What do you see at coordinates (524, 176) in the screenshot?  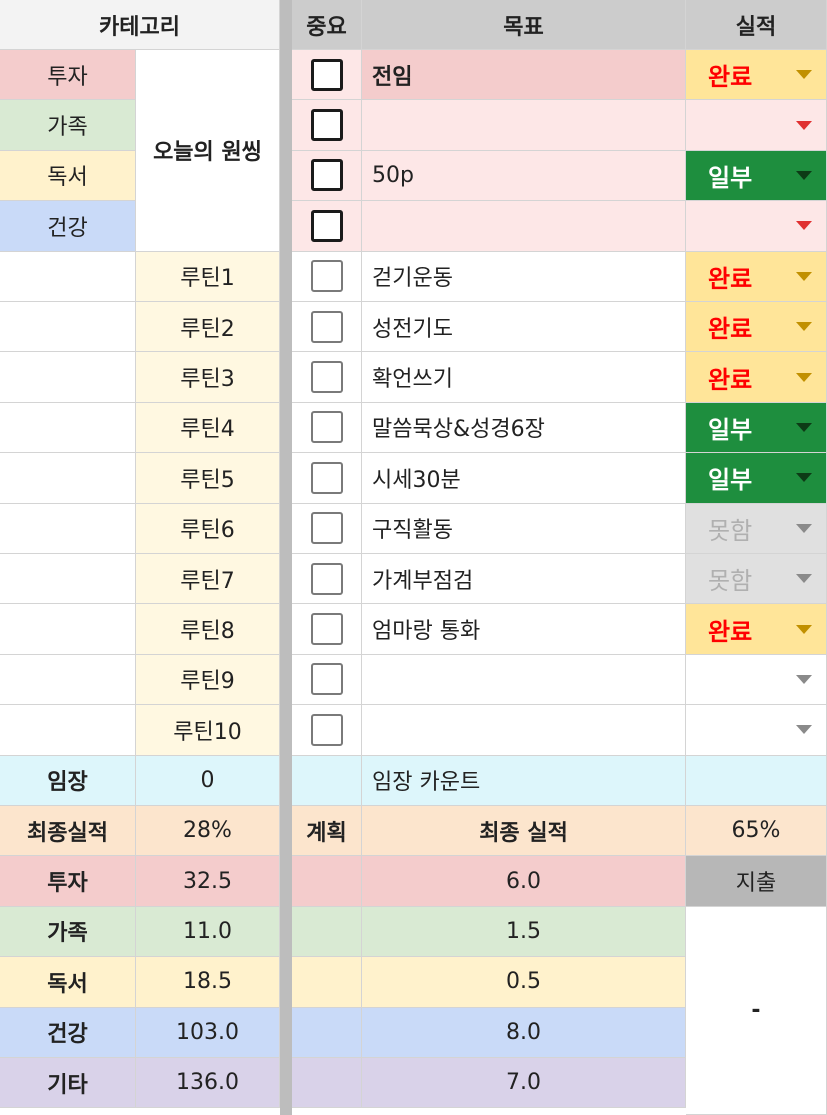 I see `goal-text: 50p` at bounding box center [524, 176].